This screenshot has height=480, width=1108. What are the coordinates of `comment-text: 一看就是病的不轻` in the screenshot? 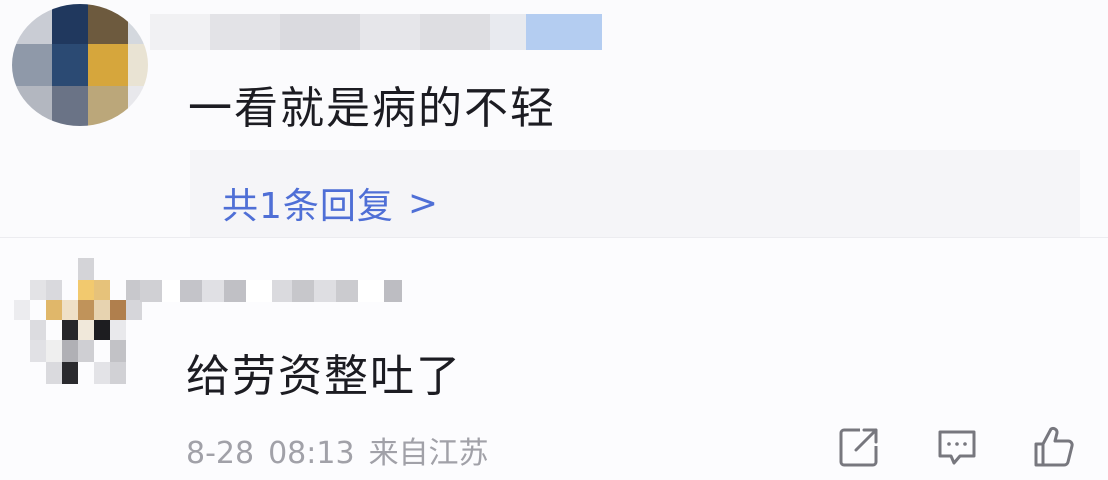 It's located at (372, 108).